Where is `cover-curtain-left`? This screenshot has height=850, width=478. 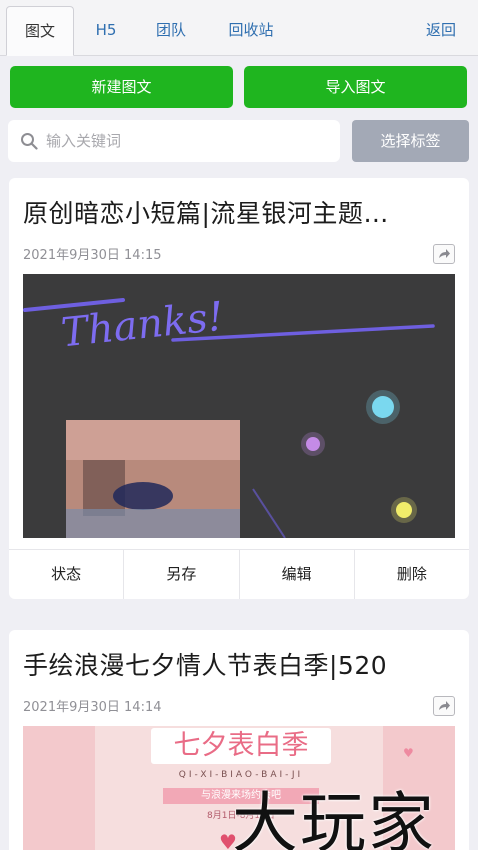 cover-curtain-left is located at coordinates (59, 788).